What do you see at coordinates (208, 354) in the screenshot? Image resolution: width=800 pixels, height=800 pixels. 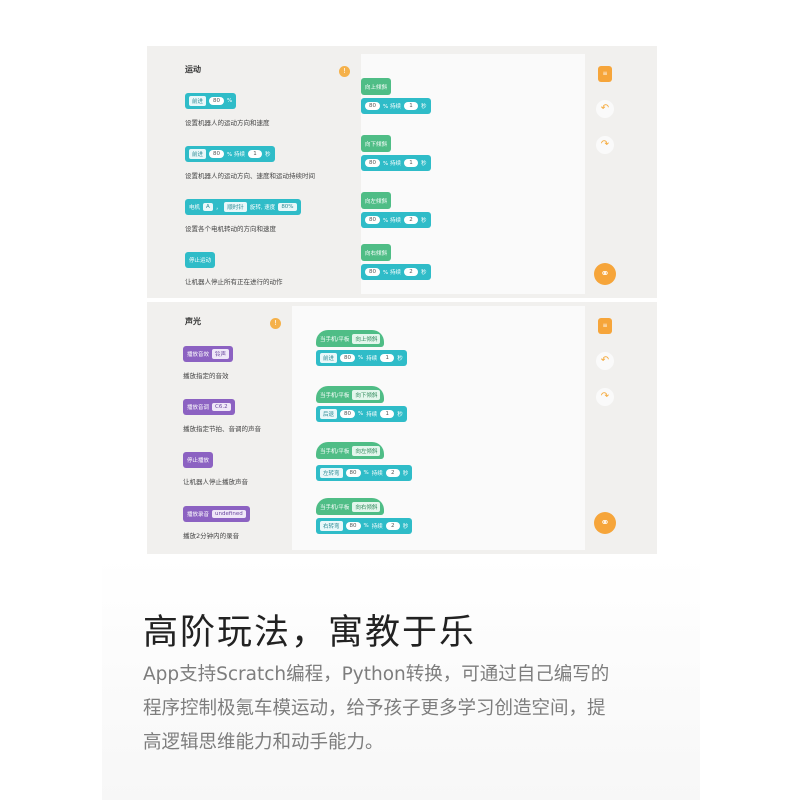 I see `play-sound-block: 播放音效 铃声` at bounding box center [208, 354].